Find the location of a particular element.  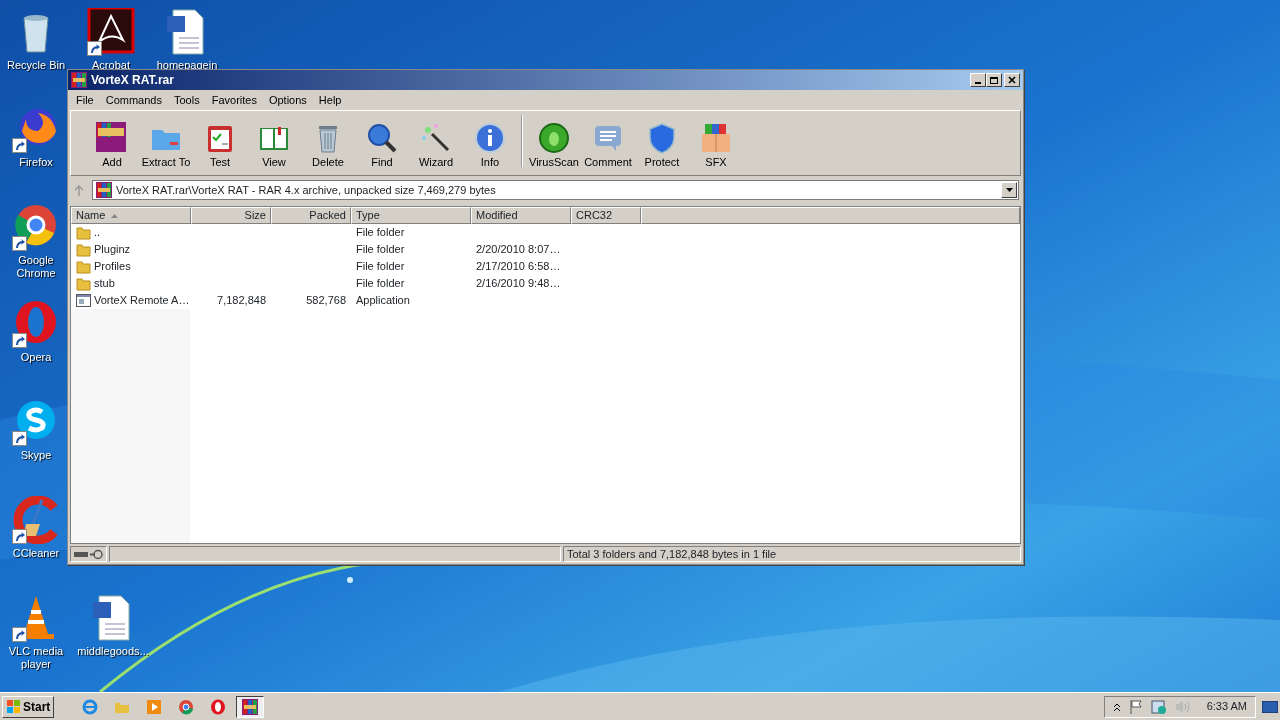

network-icon is located at coordinates (1158, 706).